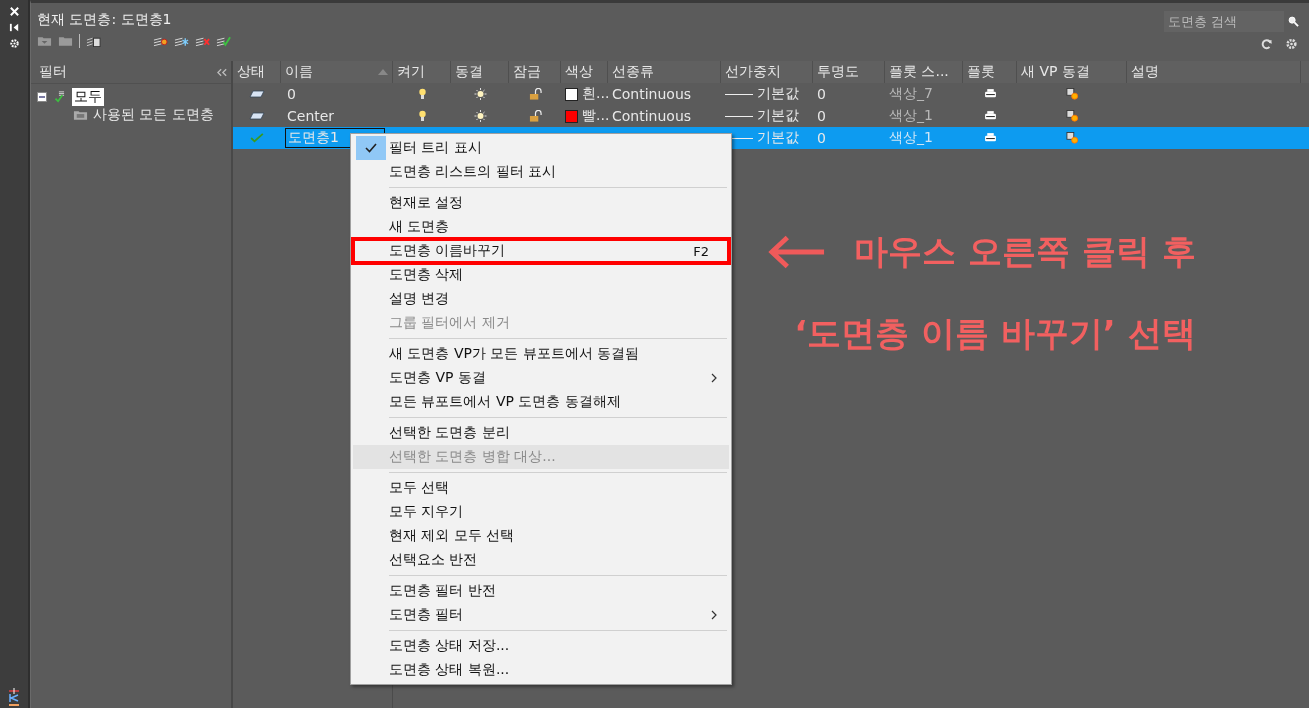 Image resolution: width=1309 pixels, height=708 pixels. What do you see at coordinates (14, 11) in the screenshot?
I see `close-icon` at bounding box center [14, 11].